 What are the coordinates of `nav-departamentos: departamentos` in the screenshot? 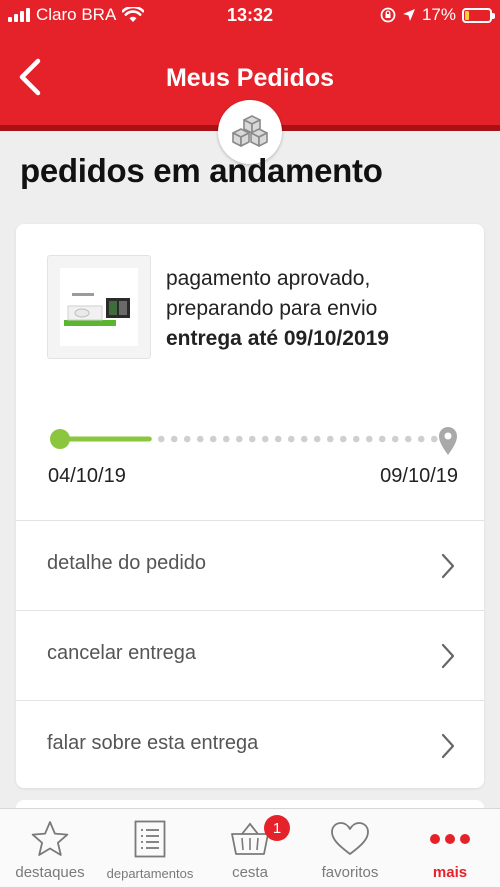 It's located at (150, 848).